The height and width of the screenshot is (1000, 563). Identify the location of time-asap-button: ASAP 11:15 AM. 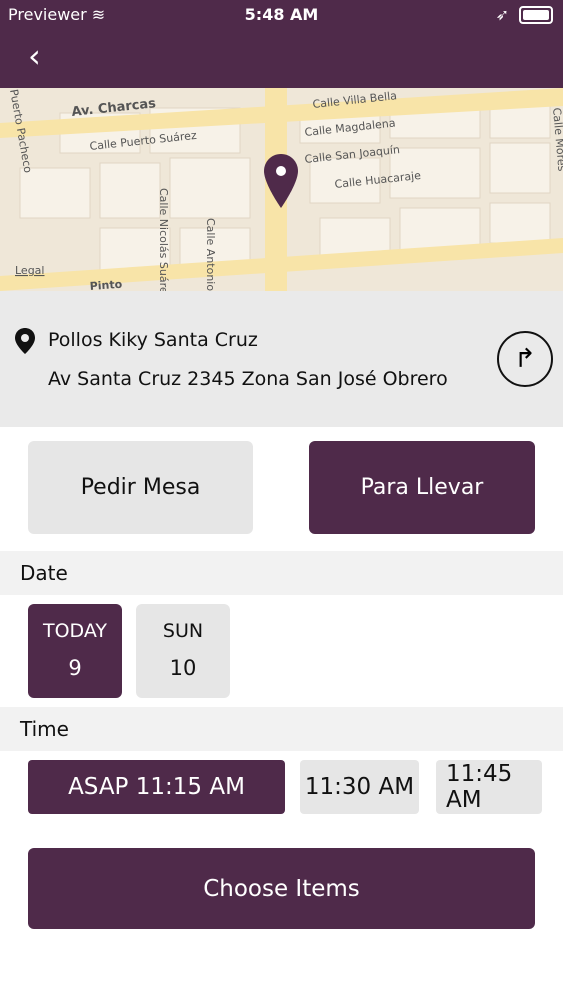
(156, 787).